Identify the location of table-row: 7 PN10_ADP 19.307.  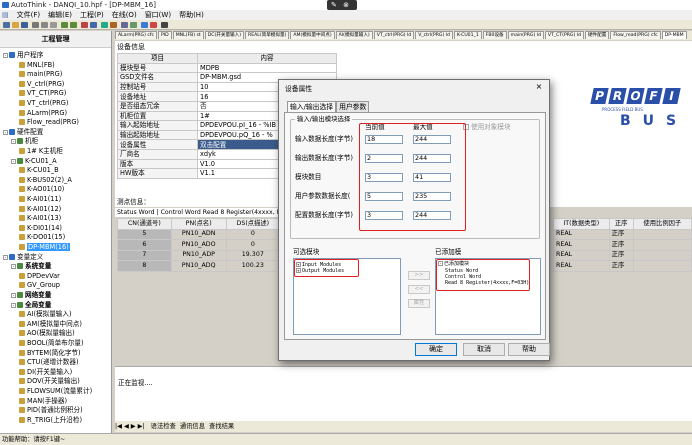
(199, 255).